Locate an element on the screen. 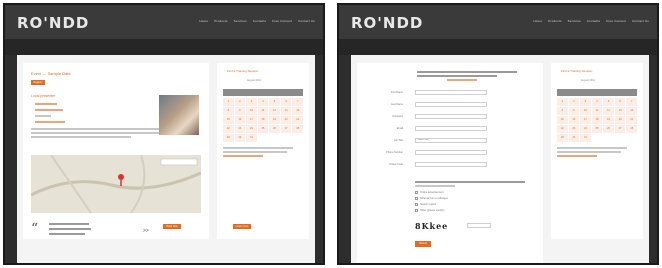 This screenshot has height=268, width=662. phone-field is located at coordinates (451, 152).